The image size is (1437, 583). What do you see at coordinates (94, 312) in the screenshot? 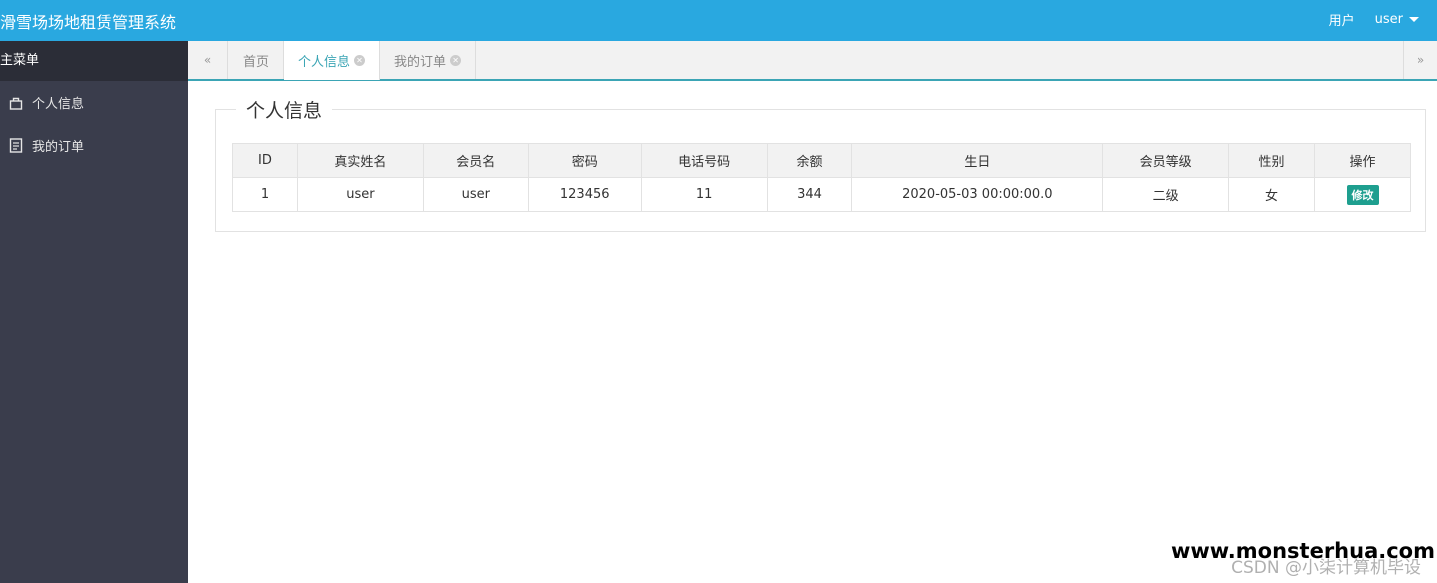
I see `sidebar: 主菜单 个人信息 我的订单` at bounding box center [94, 312].